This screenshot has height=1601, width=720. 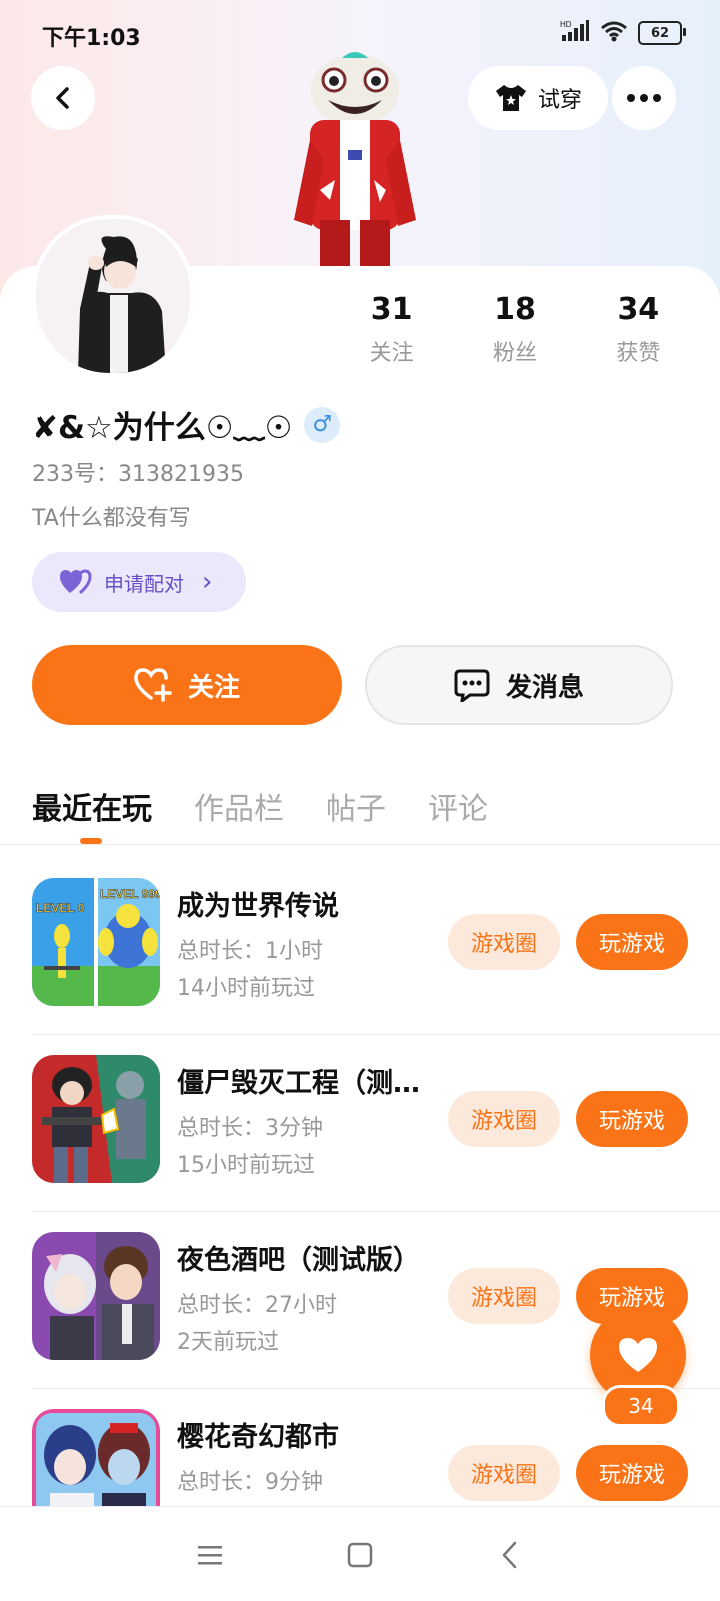 What do you see at coordinates (360, 844) in the screenshot?
I see `tab-divider` at bounding box center [360, 844].